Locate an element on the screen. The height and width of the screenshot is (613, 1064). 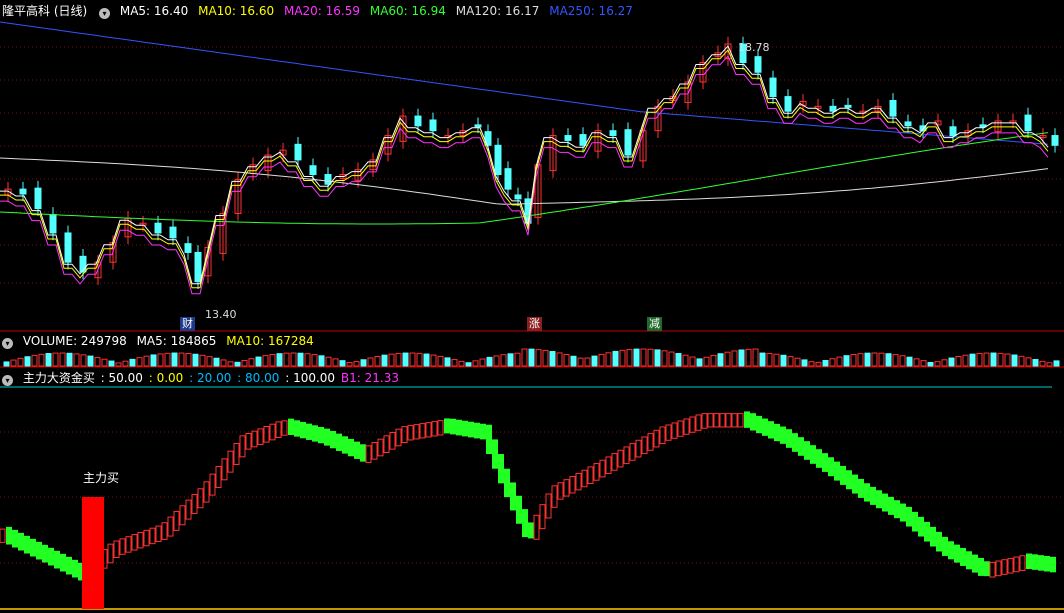
event-tag-finance: 财 is located at coordinates (187, 324).